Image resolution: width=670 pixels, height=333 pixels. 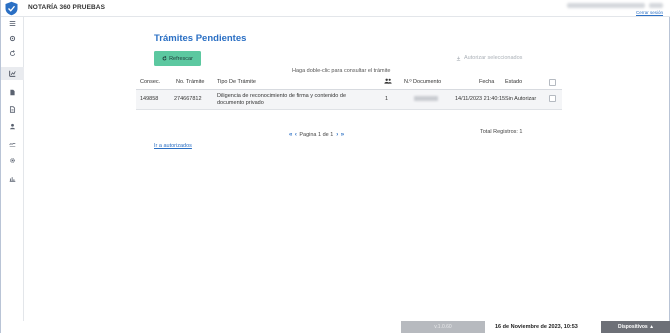 I want to click on first-page-button: «, so click(x=290, y=135).